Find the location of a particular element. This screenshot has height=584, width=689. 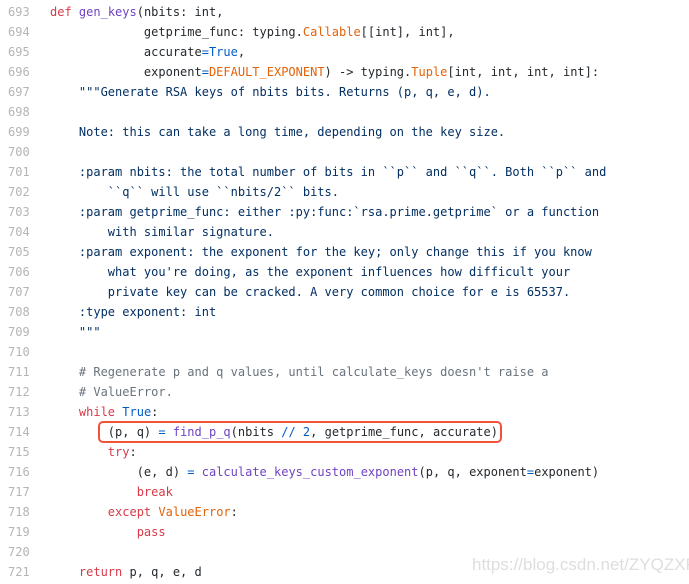

line-code: def gen_keys(nbits: int, is located at coordinates (136, 12).